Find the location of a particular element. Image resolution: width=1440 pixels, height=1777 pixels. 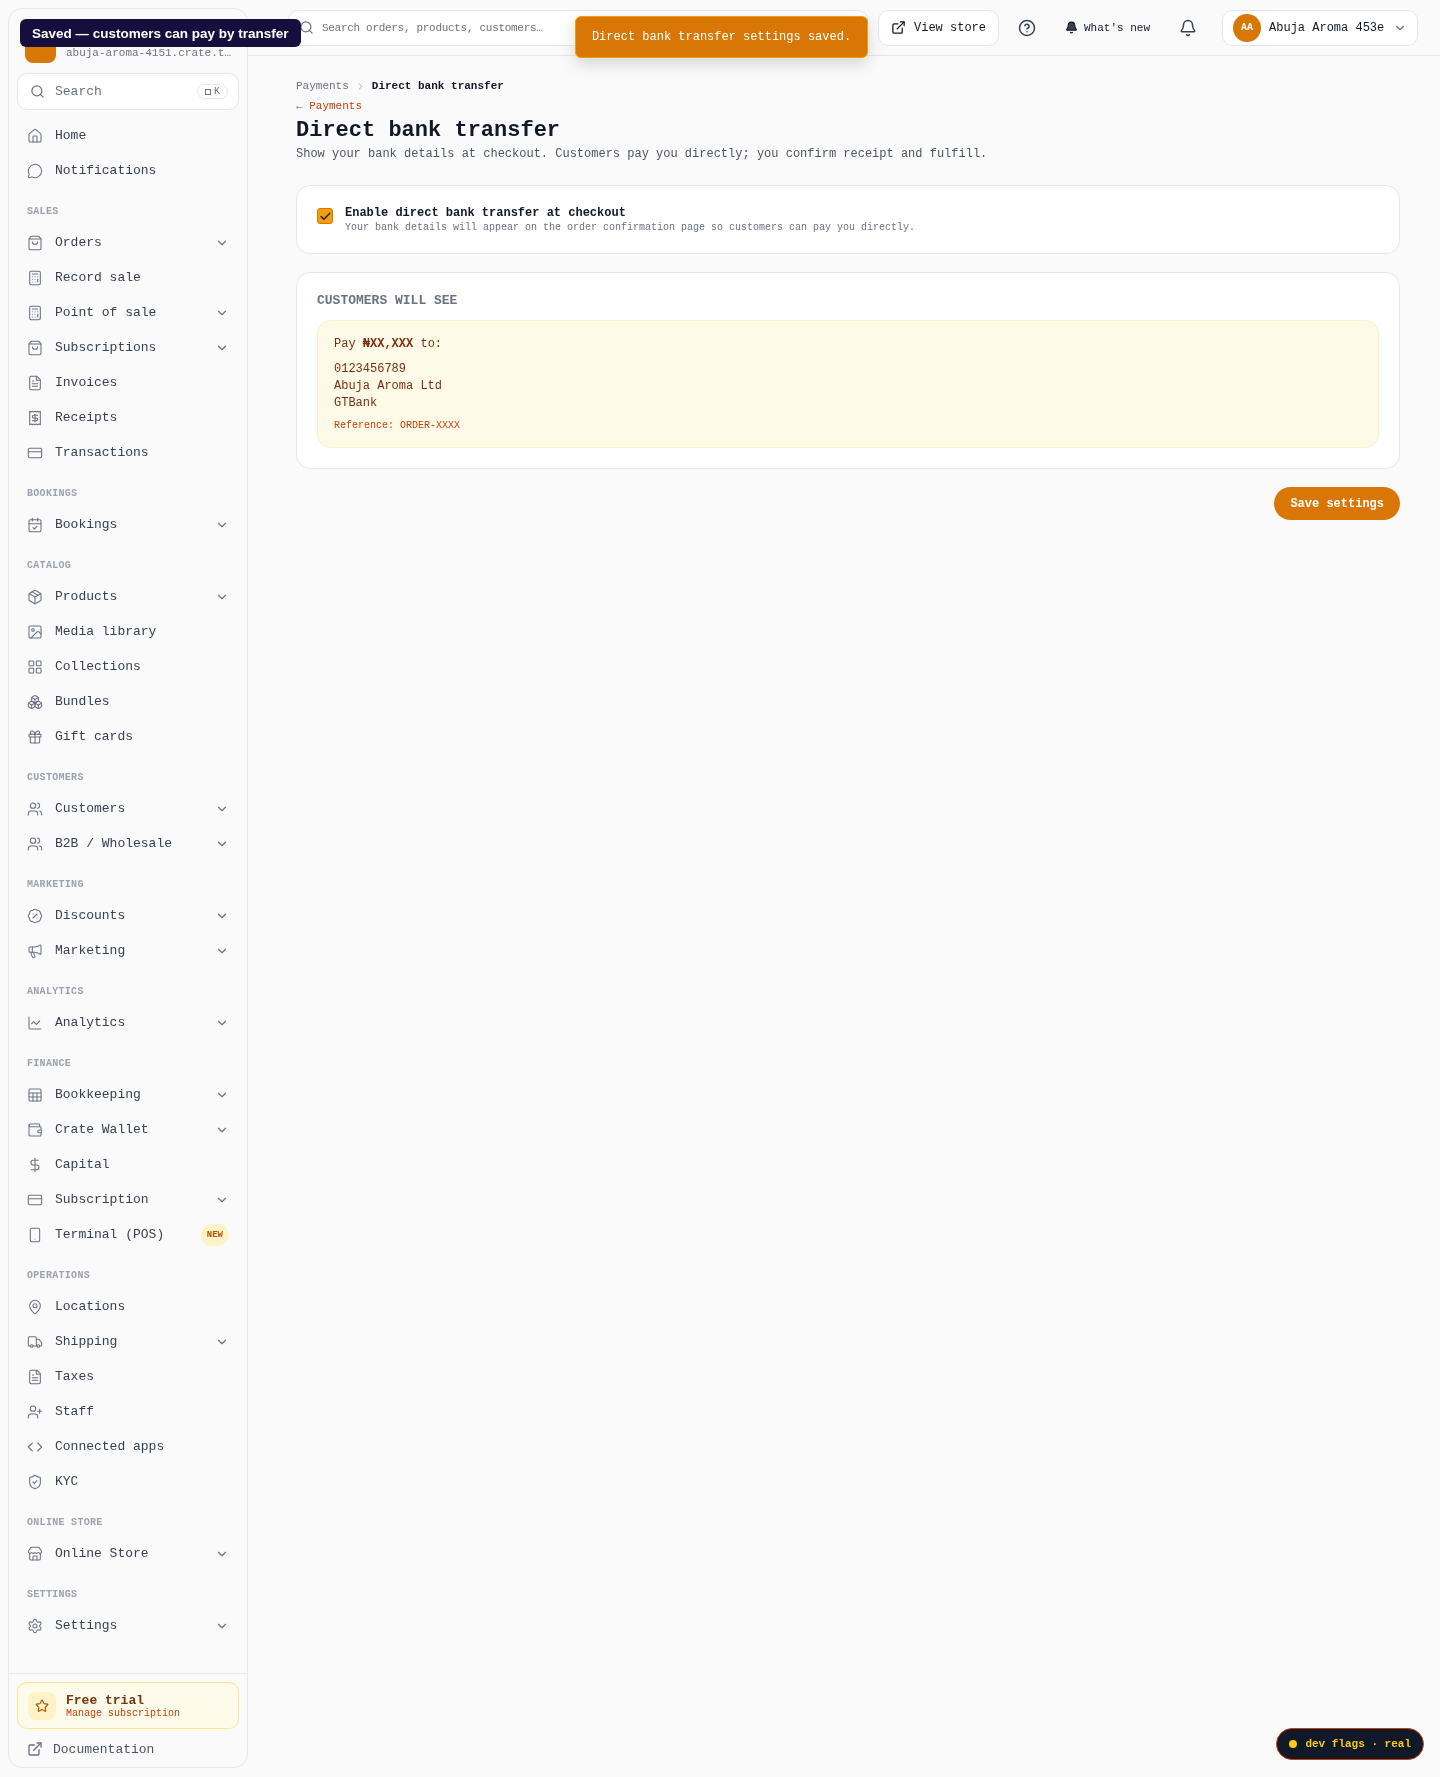

sidebar-item: Products is located at coordinates (128, 596).